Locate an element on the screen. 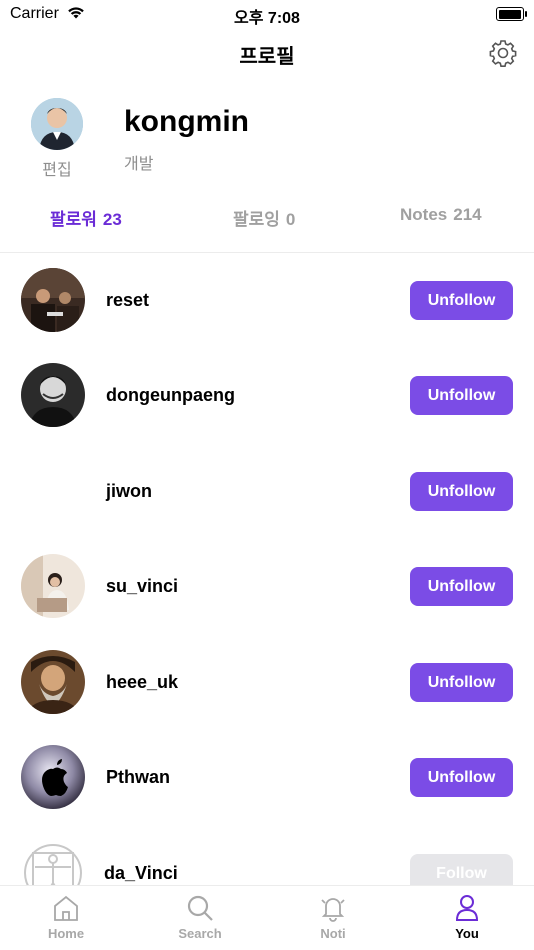 The height and width of the screenshot is (950, 534). tab-label: 팔로워 is located at coordinates (73, 219).